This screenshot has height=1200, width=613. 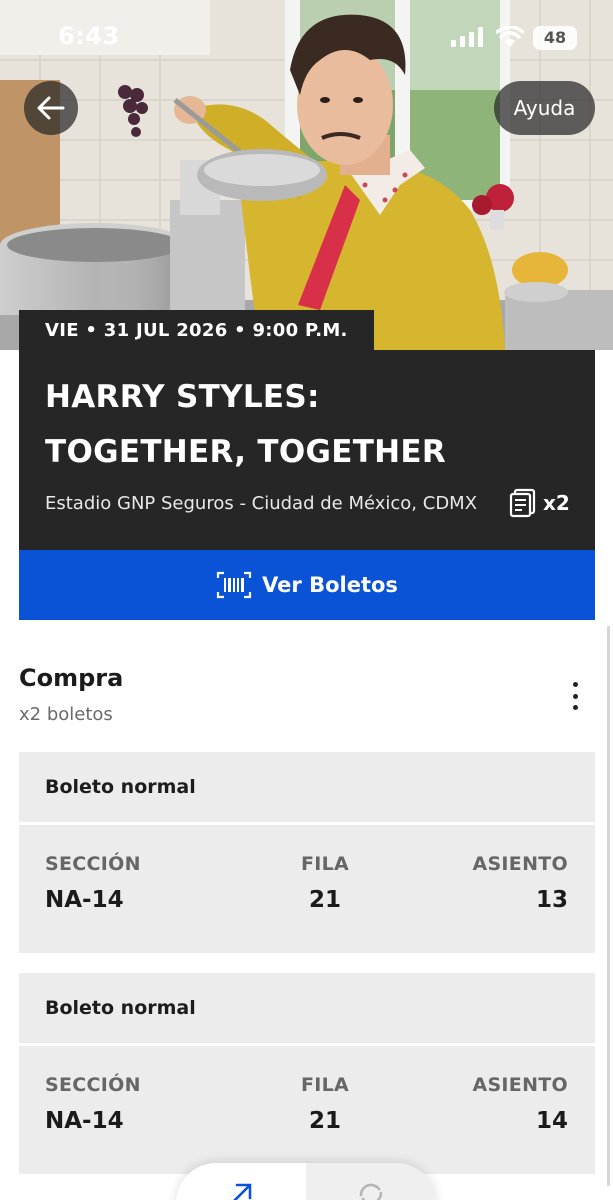 I want to click on seat-value: 14, so click(x=551, y=1121).